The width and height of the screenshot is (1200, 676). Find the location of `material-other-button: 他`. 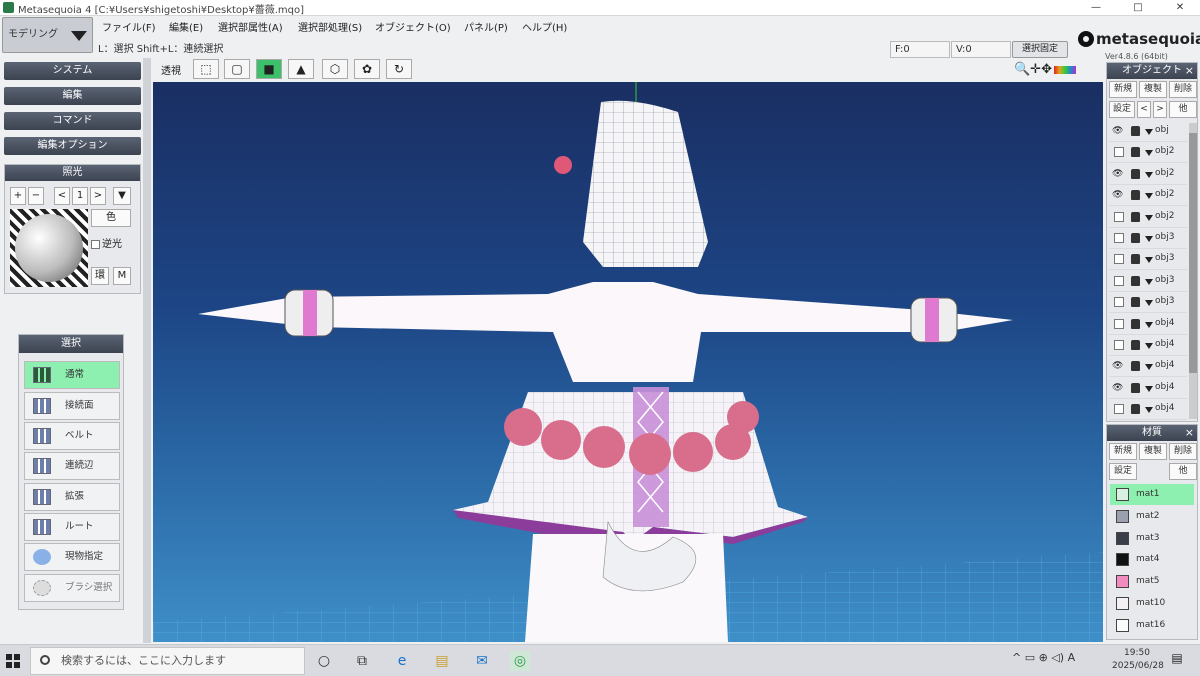

material-other-button: 他 is located at coordinates (1183, 471).